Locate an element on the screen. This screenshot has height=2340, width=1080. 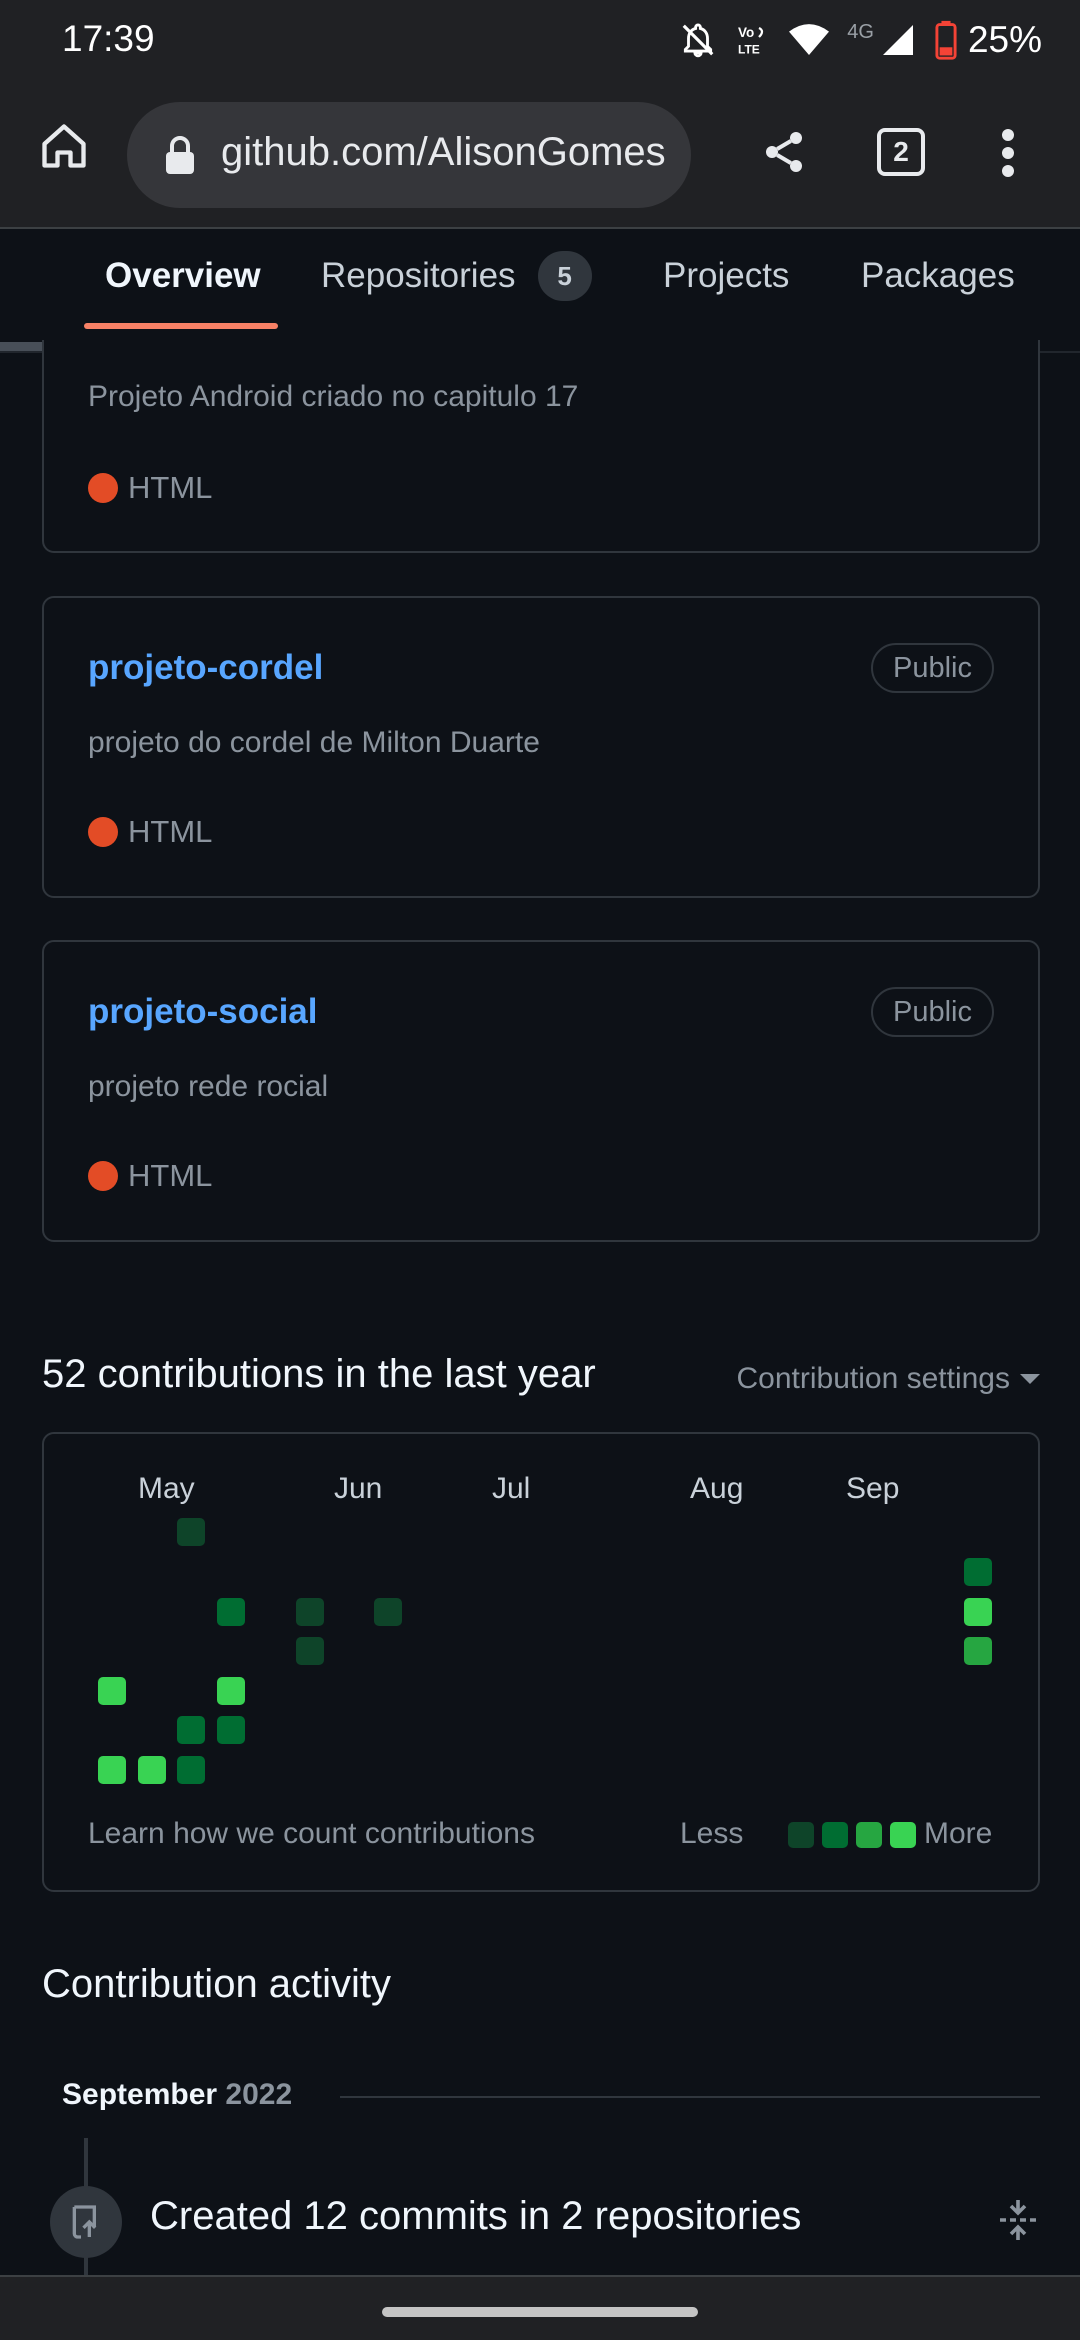
overflow-menu-button is located at coordinates (1008, 153).